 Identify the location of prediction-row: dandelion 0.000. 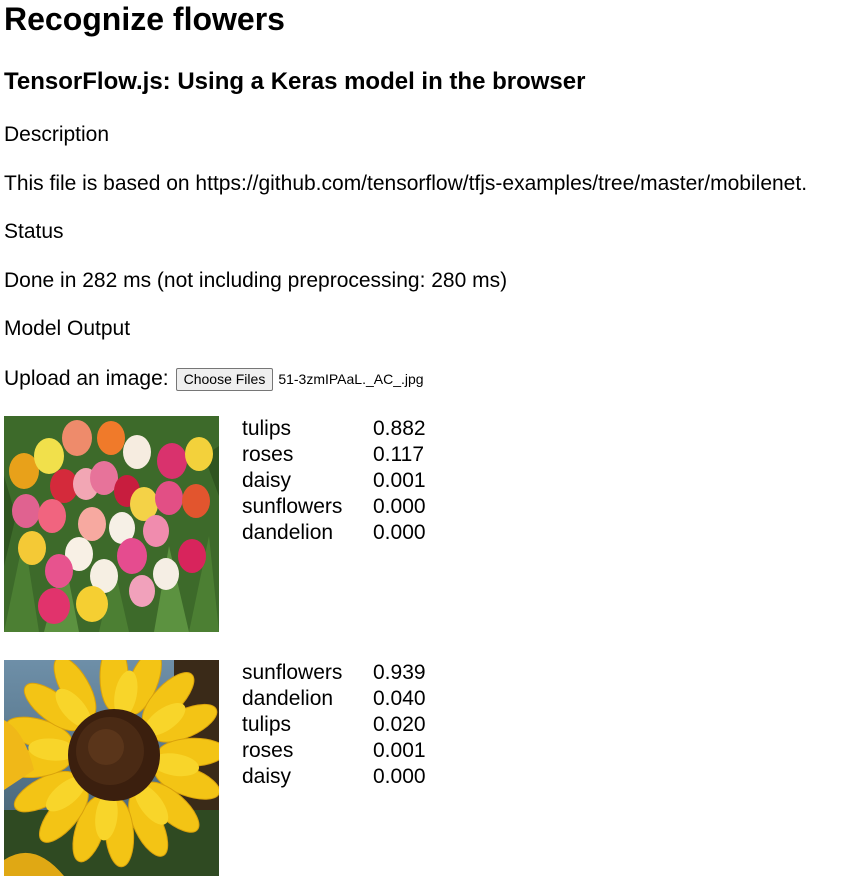
(334, 533).